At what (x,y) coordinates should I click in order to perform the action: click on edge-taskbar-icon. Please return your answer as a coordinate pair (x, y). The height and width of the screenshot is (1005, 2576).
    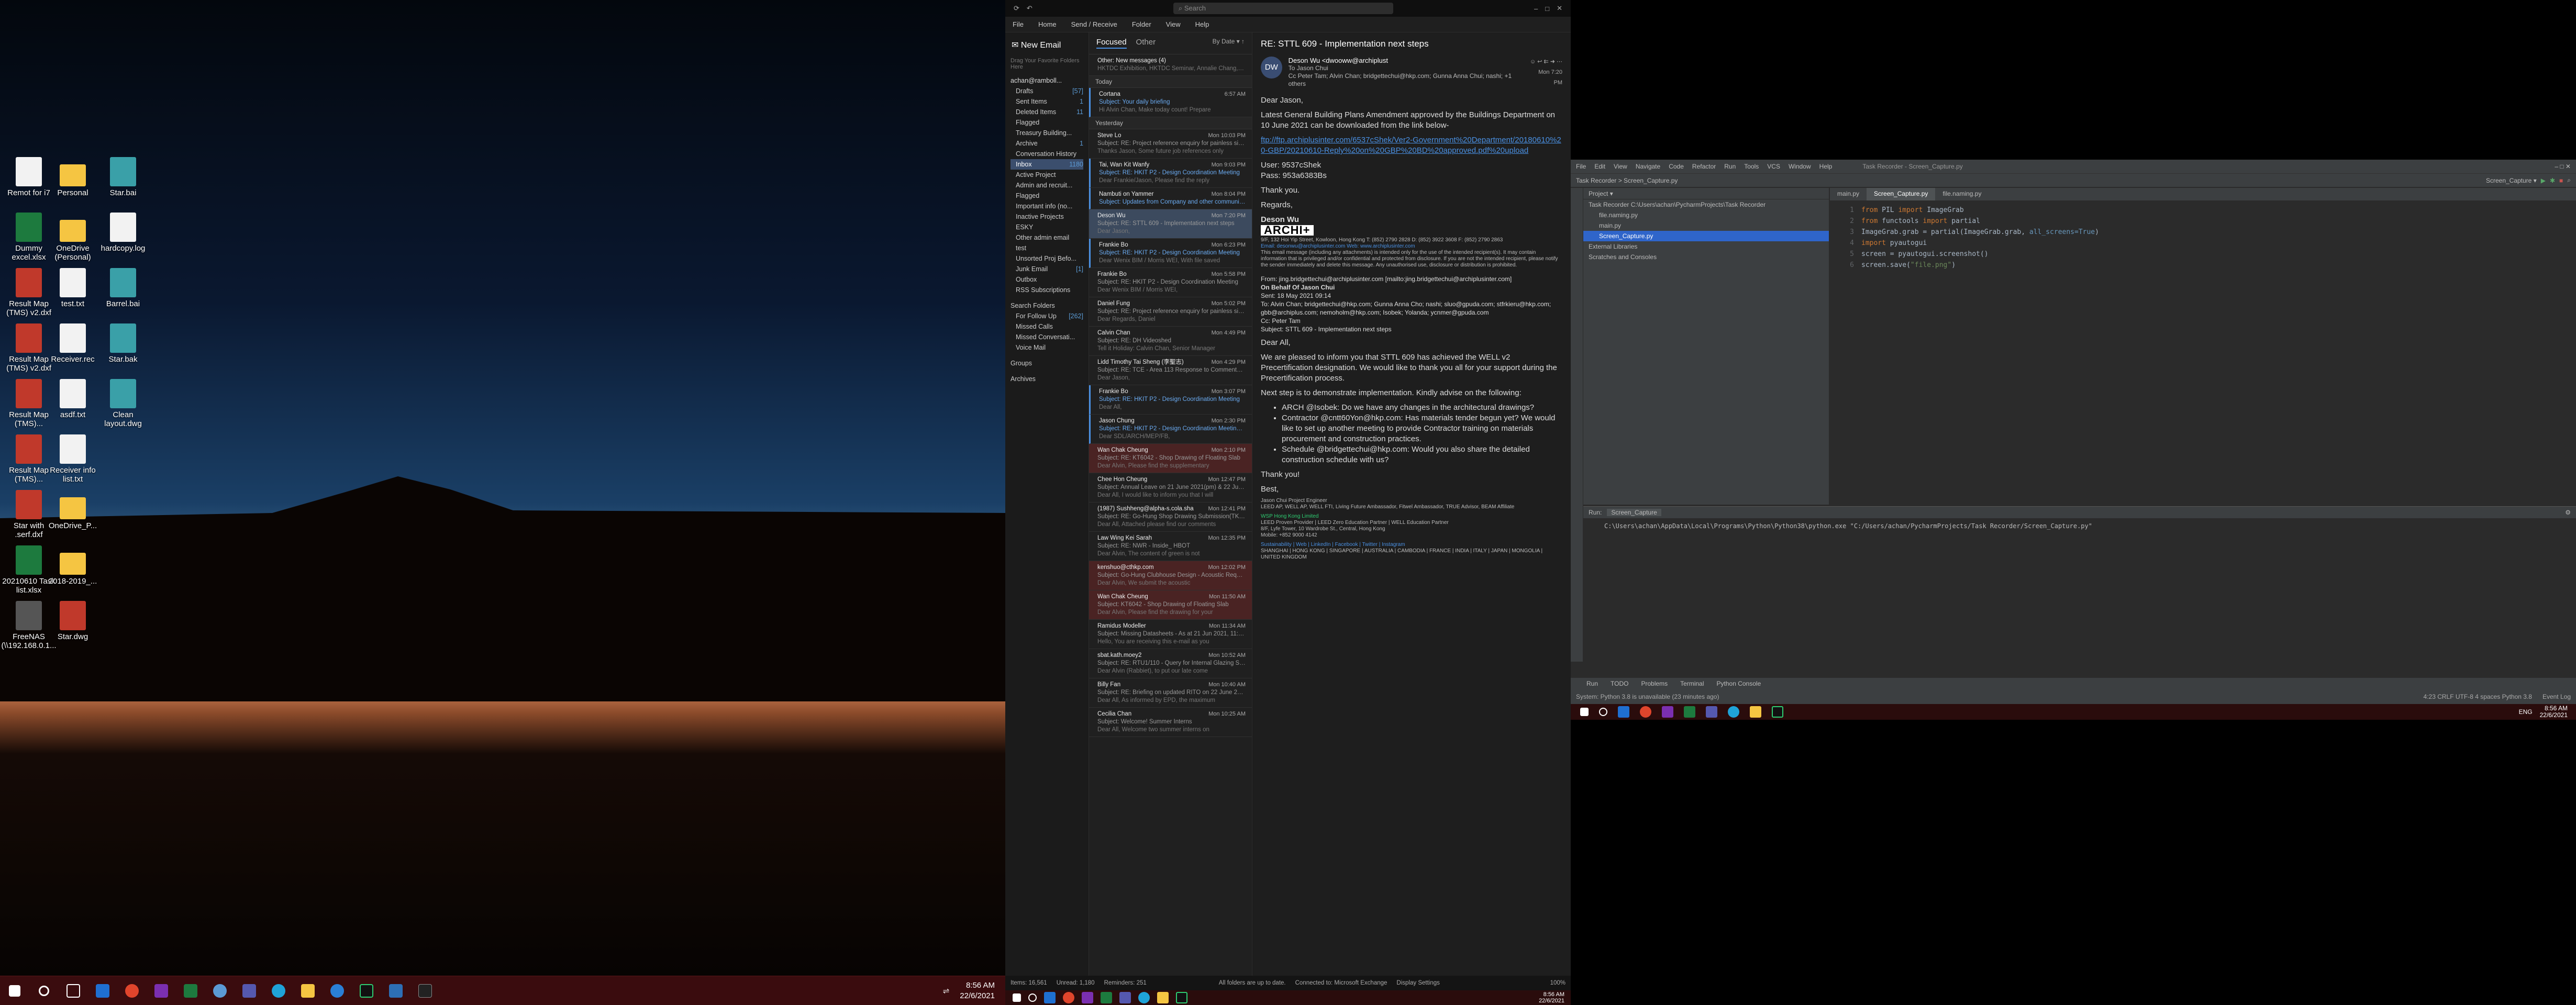
    Looking at the image, I should click on (1144, 997).